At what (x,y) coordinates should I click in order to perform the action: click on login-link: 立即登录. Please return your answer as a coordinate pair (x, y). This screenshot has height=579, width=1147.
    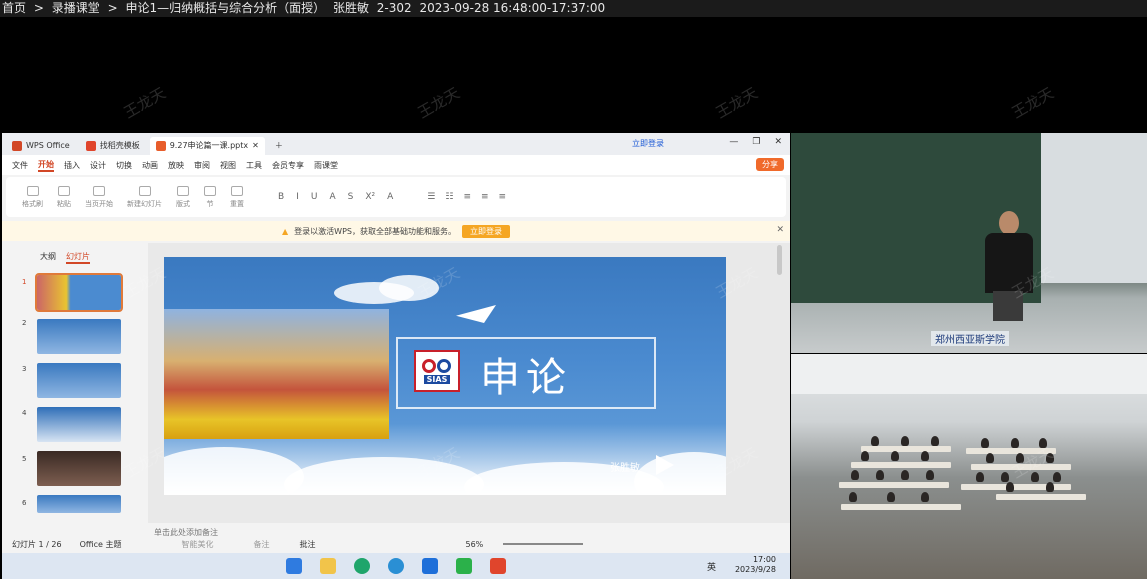
    Looking at the image, I should click on (648, 143).